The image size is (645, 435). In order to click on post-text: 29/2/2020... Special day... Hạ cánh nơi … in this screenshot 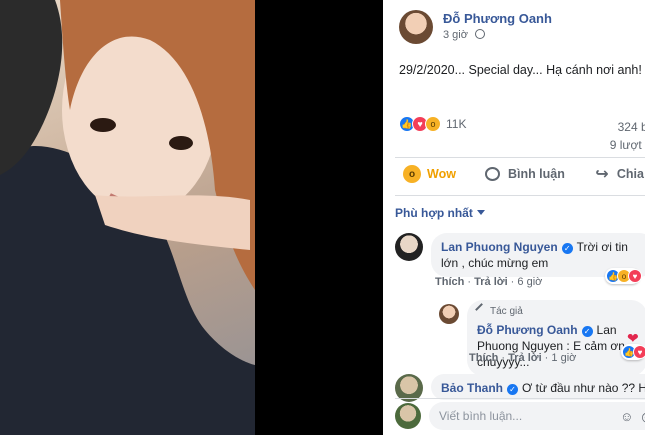, I will do `click(522, 69)`.